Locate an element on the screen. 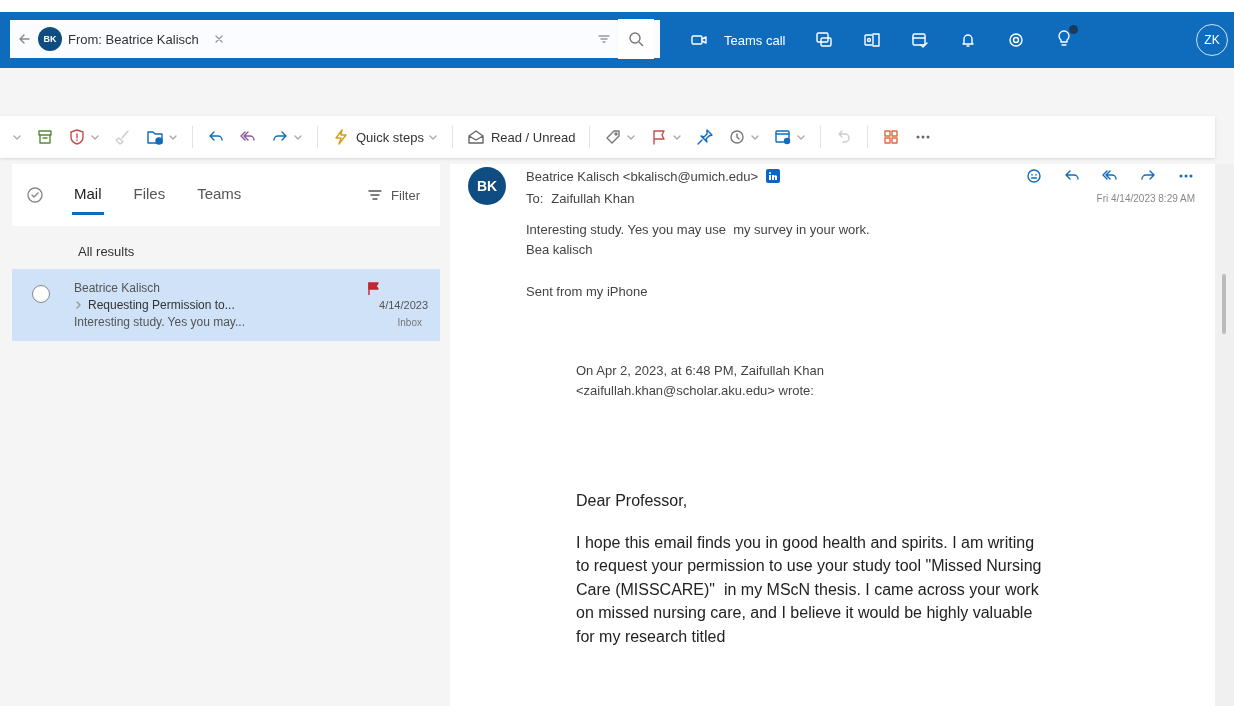  reply-text: Bea kalisch is located at coordinates (560, 250).